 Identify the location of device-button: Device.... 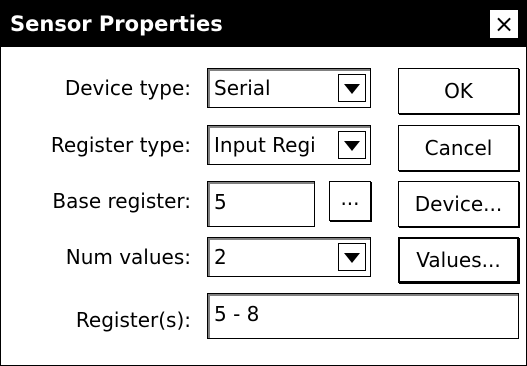
(458, 204).